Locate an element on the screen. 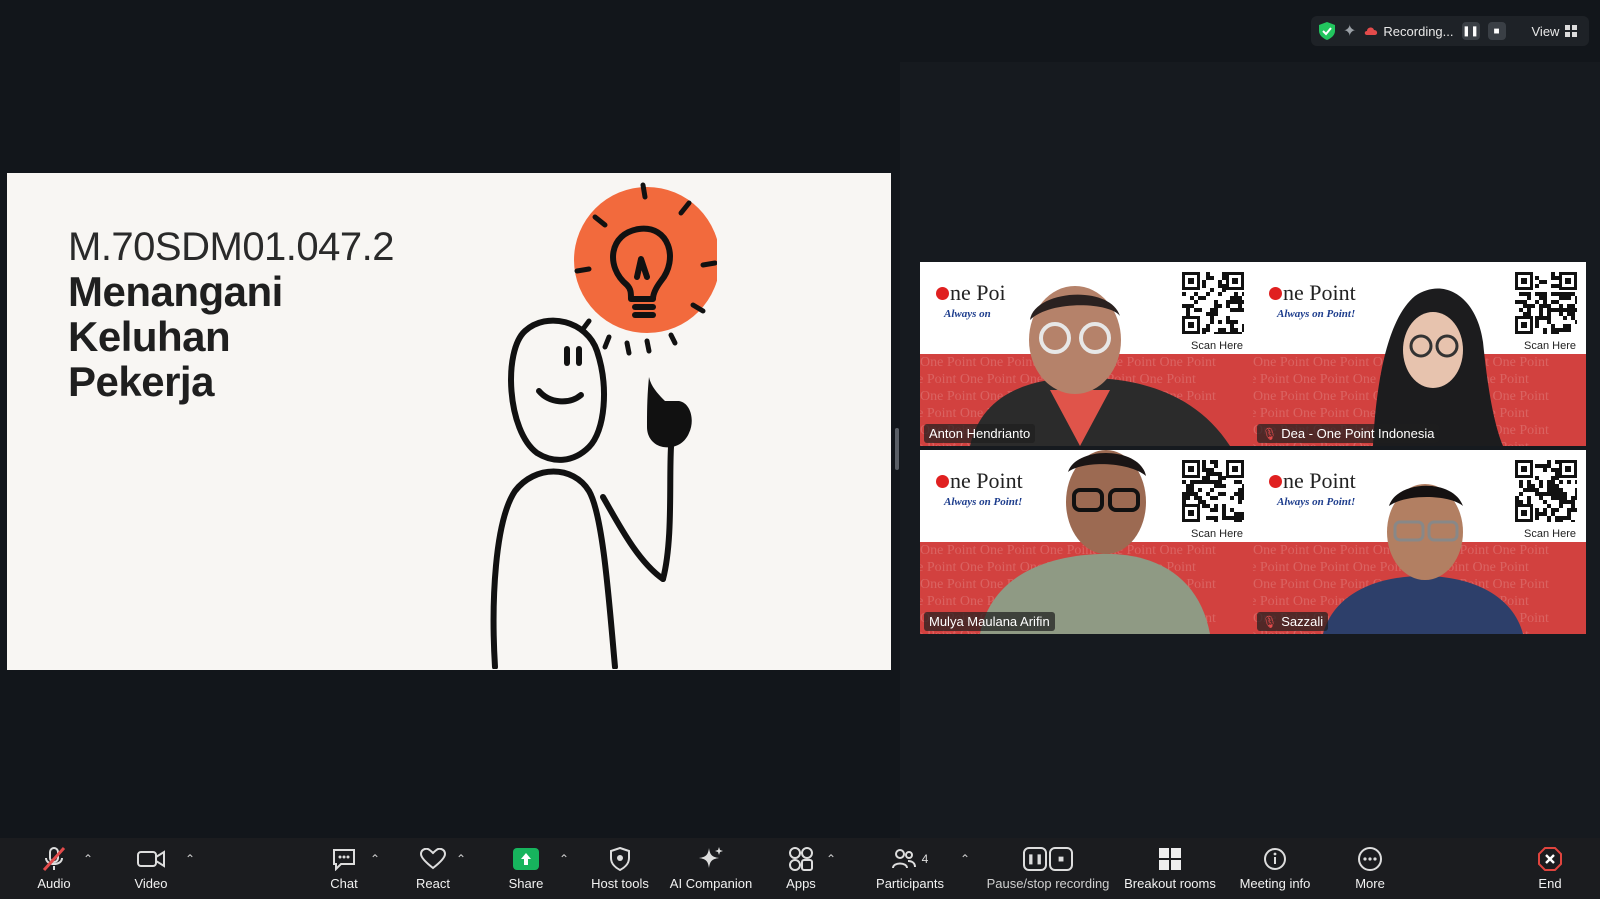  pause-stop-recording-button: ❚❚ ■ Pause/stop recording is located at coordinates (1048, 868).